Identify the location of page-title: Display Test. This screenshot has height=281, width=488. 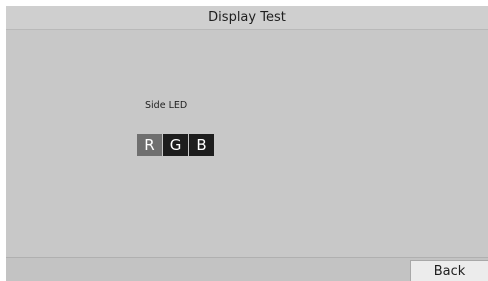
(247, 17).